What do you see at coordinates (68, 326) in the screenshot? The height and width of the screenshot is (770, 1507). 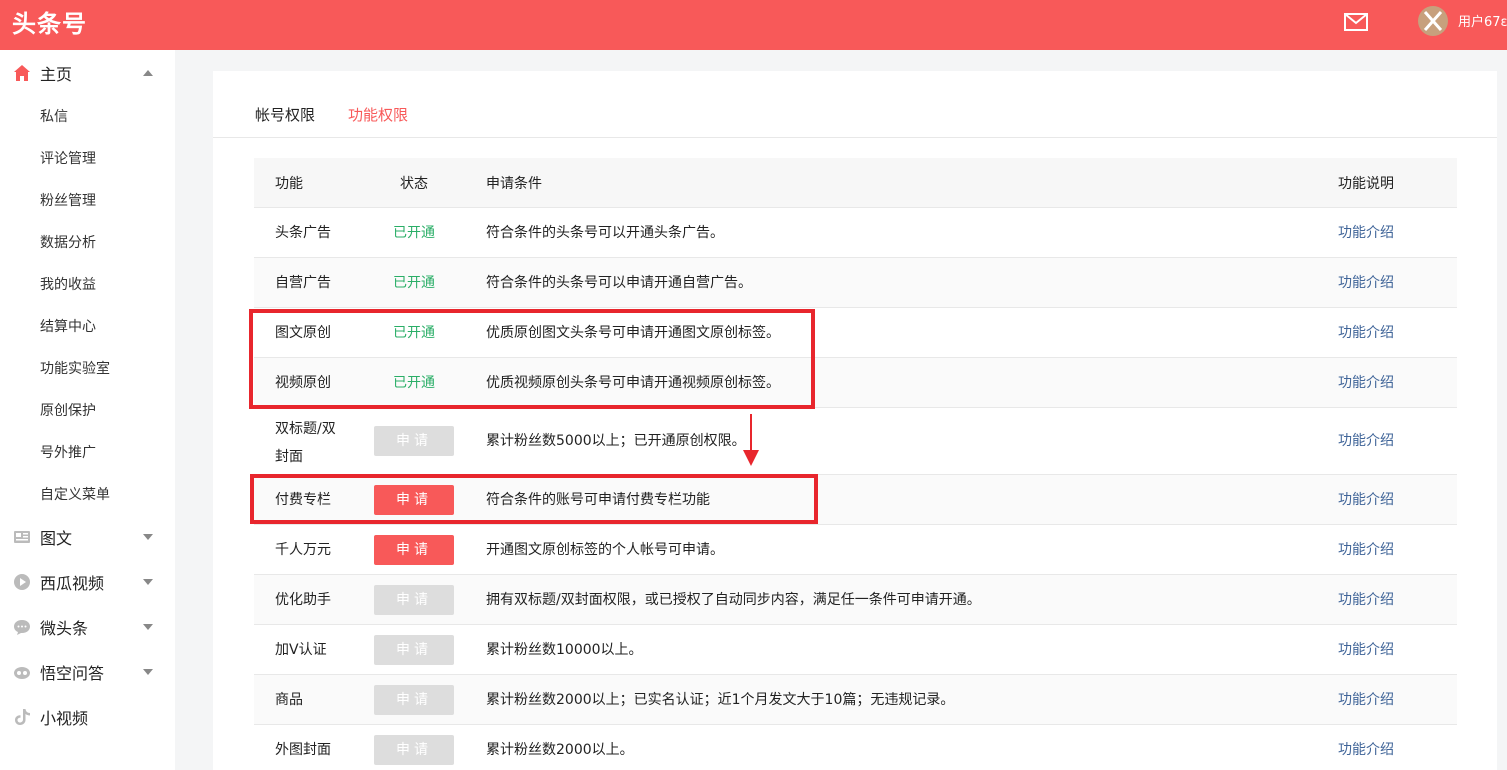 I see `sidebar-item-settlement: 结算中心` at bounding box center [68, 326].